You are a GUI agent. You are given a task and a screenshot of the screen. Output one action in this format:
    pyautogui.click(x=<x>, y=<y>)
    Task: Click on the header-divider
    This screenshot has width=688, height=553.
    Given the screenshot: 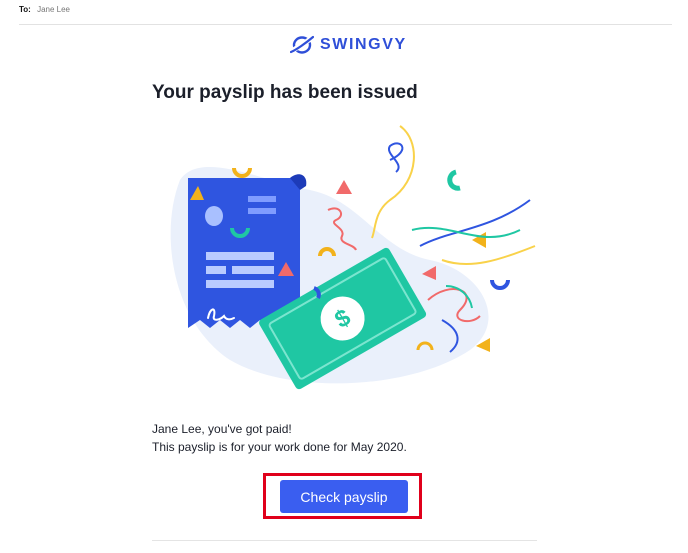 What is the action you would take?
    pyautogui.click(x=345, y=24)
    